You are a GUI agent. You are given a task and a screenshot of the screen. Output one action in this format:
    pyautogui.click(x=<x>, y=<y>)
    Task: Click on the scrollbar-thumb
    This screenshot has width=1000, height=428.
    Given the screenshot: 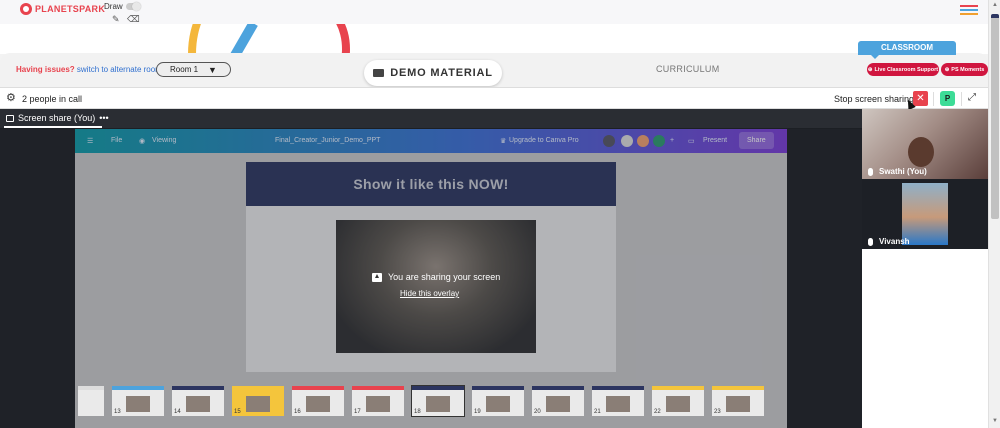 What is the action you would take?
    pyautogui.click(x=995, y=116)
    